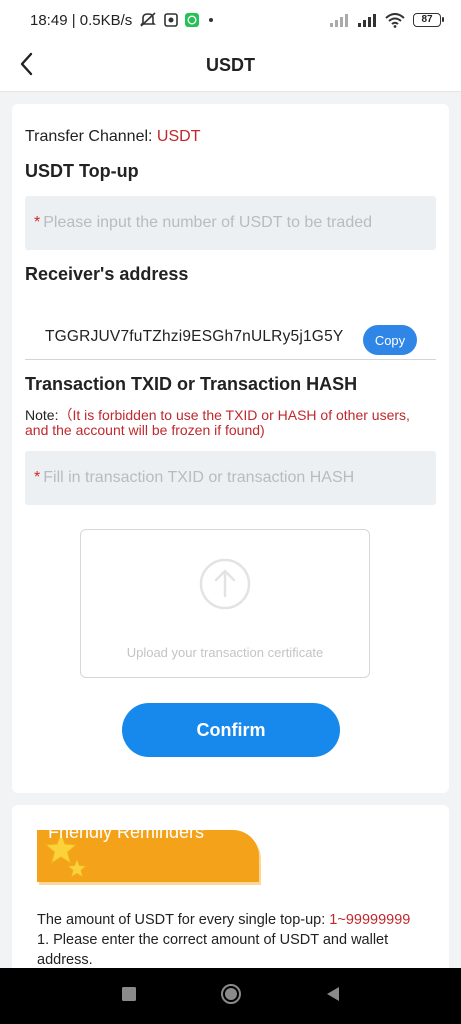 The image size is (461, 1024). Describe the element at coordinates (225, 652) in the screenshot. I see `upload-label: Upload your transaction certificate` at that location.